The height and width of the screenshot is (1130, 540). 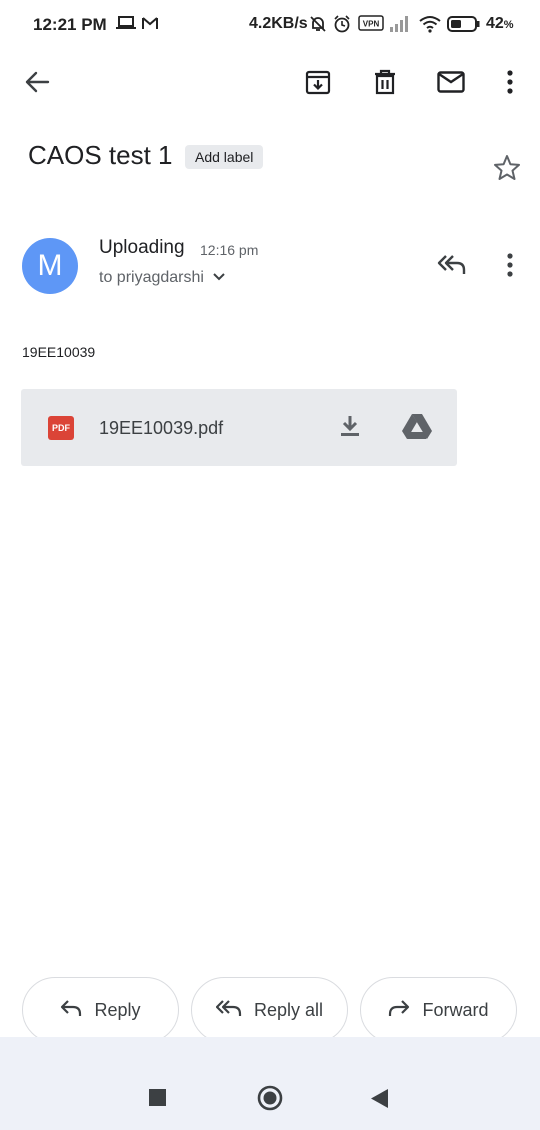 I want to click on forward-button: Forward, so click(x=438, y=1010).